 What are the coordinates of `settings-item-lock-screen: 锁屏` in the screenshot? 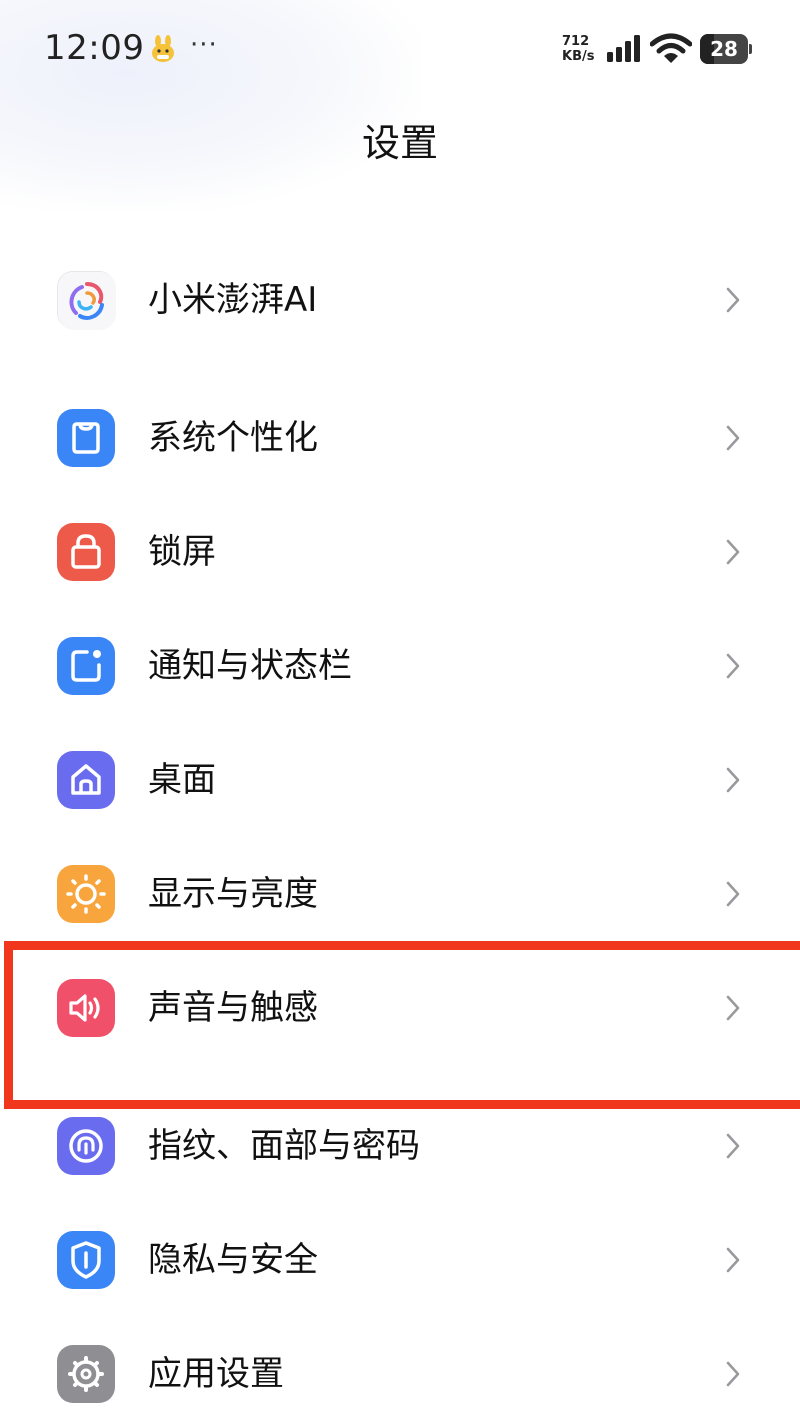 It's located at (400, 552).